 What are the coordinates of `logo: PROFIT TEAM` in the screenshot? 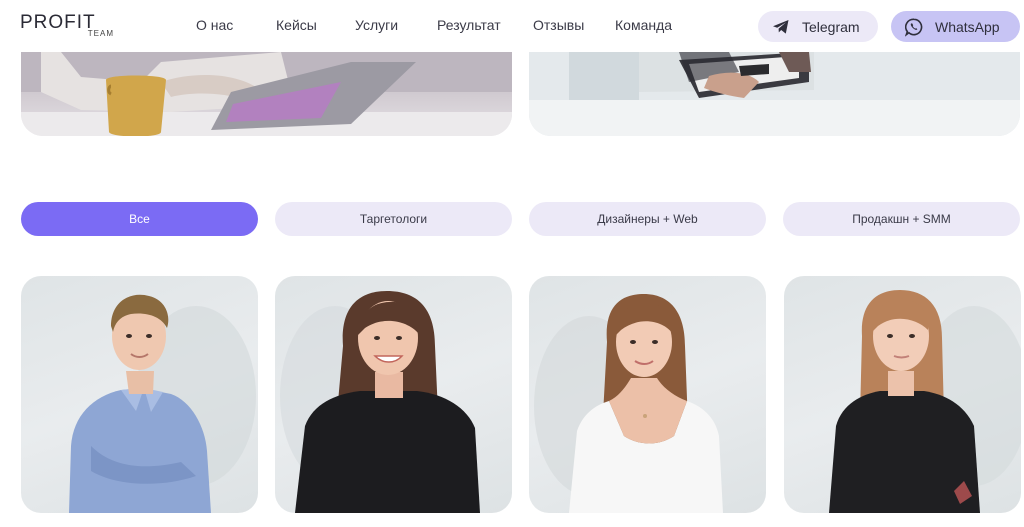 It's located at (68, 26).